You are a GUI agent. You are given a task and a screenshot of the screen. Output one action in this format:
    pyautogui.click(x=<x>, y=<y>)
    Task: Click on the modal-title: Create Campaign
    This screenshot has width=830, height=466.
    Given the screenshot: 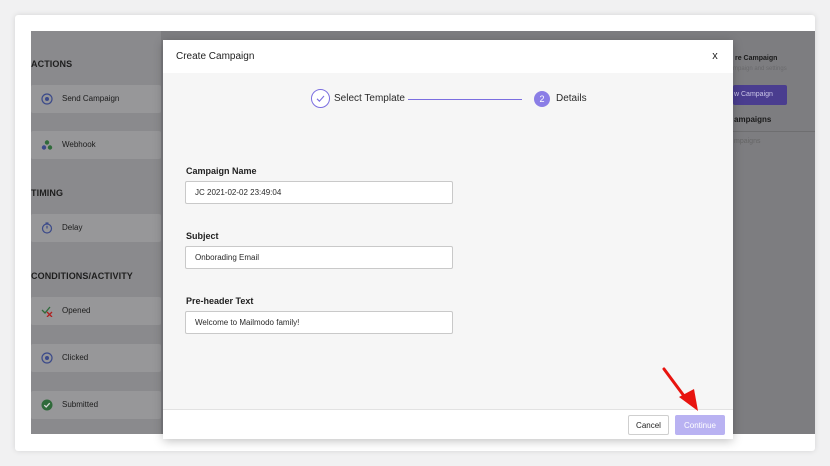 What is the action you would take?
    pyautogui.click(x=215, y=56)
    